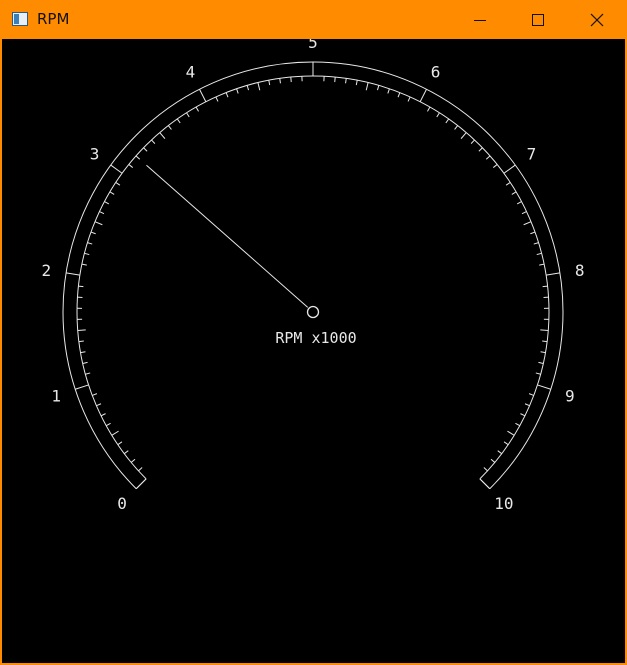 The width and height of the screenshot is (627, 665). What do you see at coordinates (141, 484) in the screenshot?
I see `gauge-start-cap` at bounding box center [141, 484].